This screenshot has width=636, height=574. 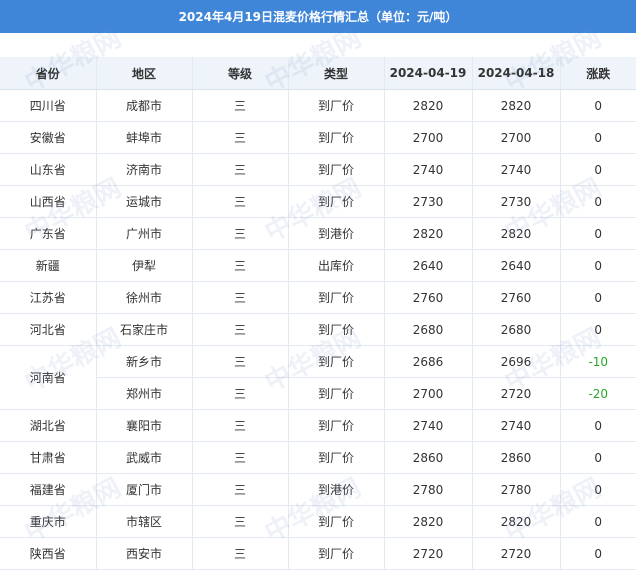 I want to click on cell-province: 江苏省, so click(x=48, y=297).